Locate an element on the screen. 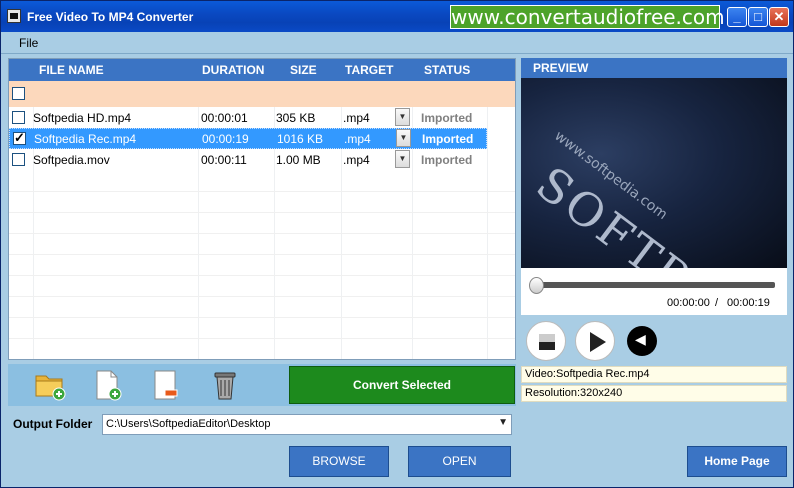 This screenshot has height=488, width=794. home-page-button: Home Page is located at coordinates (737, 461).